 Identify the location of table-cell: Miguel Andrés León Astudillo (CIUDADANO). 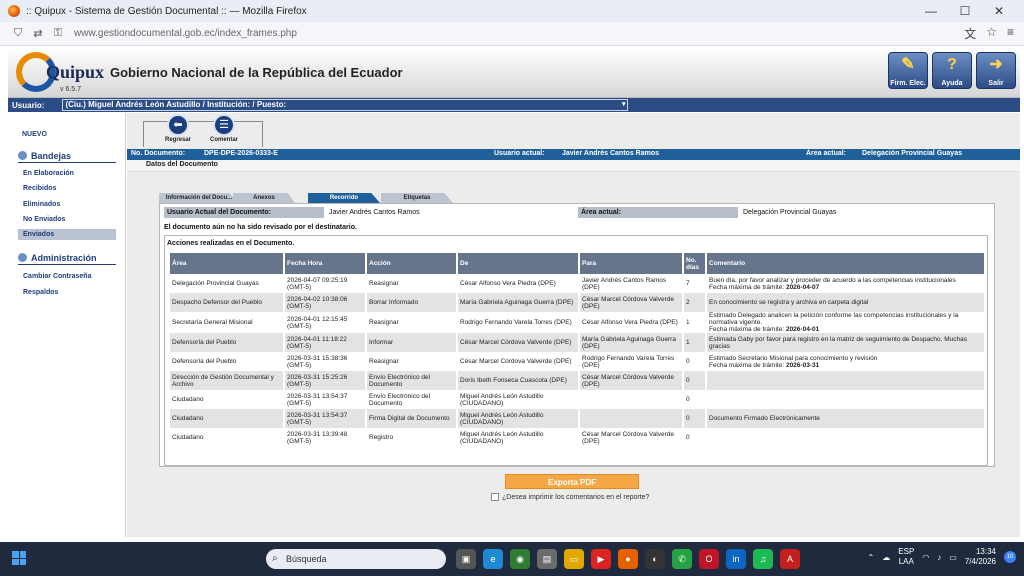
(502, 437).